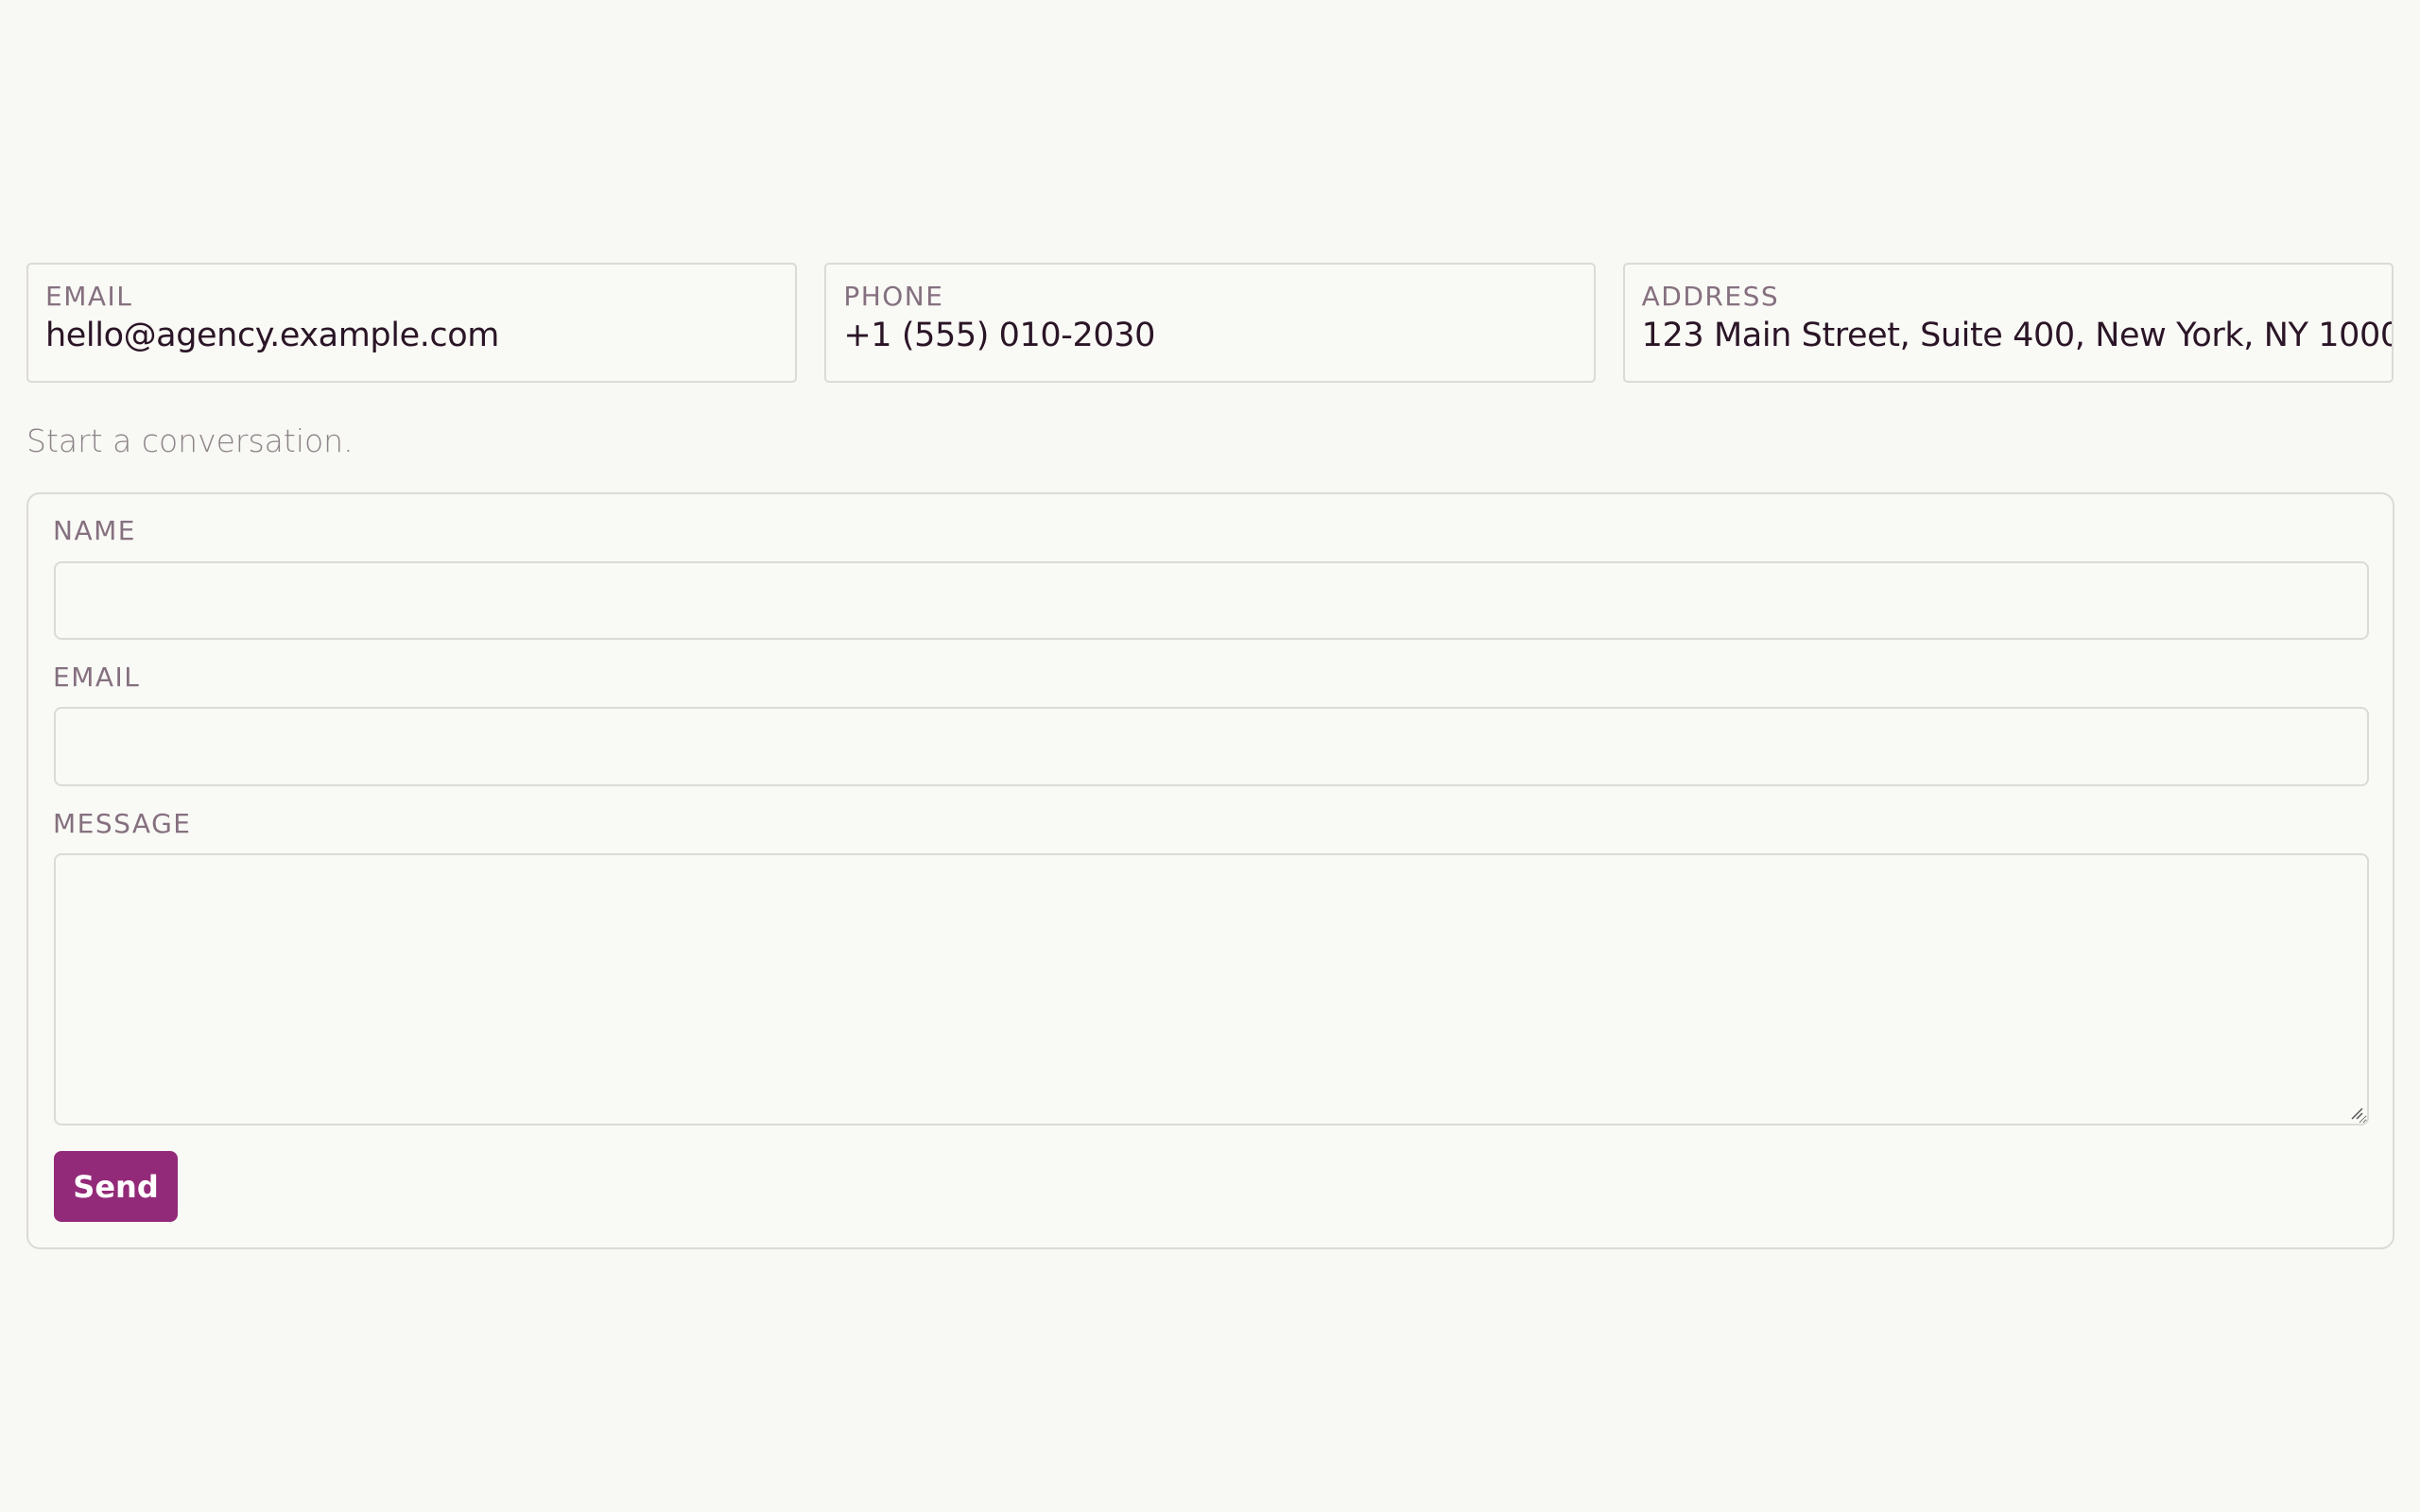 The width and height of the screenshot is (2420, 1512). What do you see at coordinates (190, 440) in the screenshot?
I see `intro-text: Start a conversation.` at bounding box center [190, 440].